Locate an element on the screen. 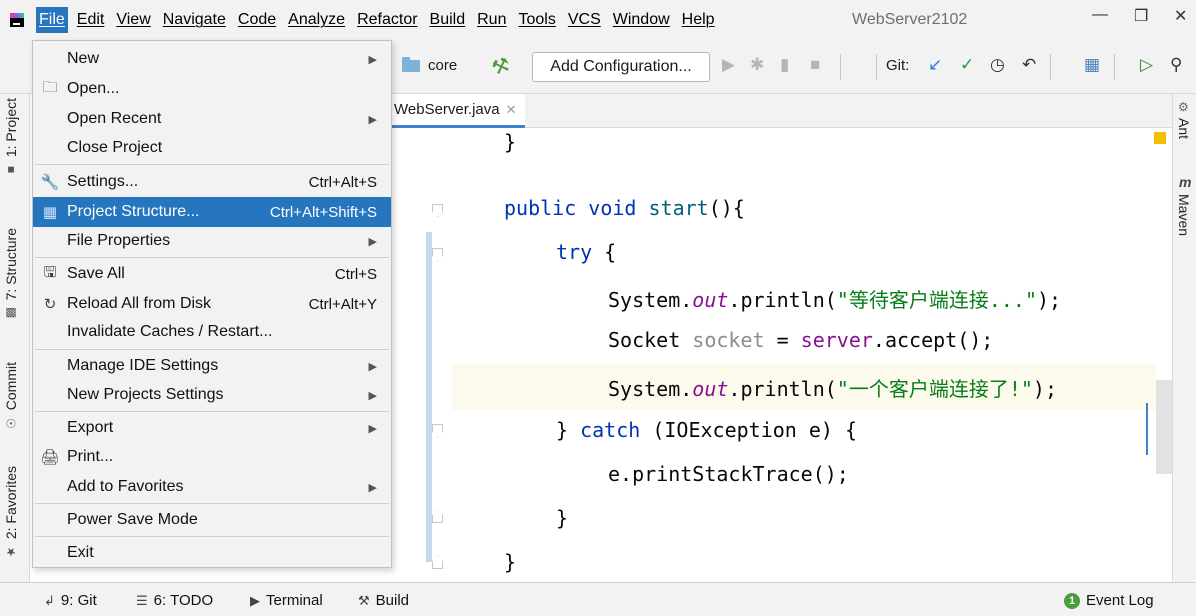 The height and width of the screenshot is (616, 1196). menu-item-new: New ▶ is located at coordinates (212, 59).